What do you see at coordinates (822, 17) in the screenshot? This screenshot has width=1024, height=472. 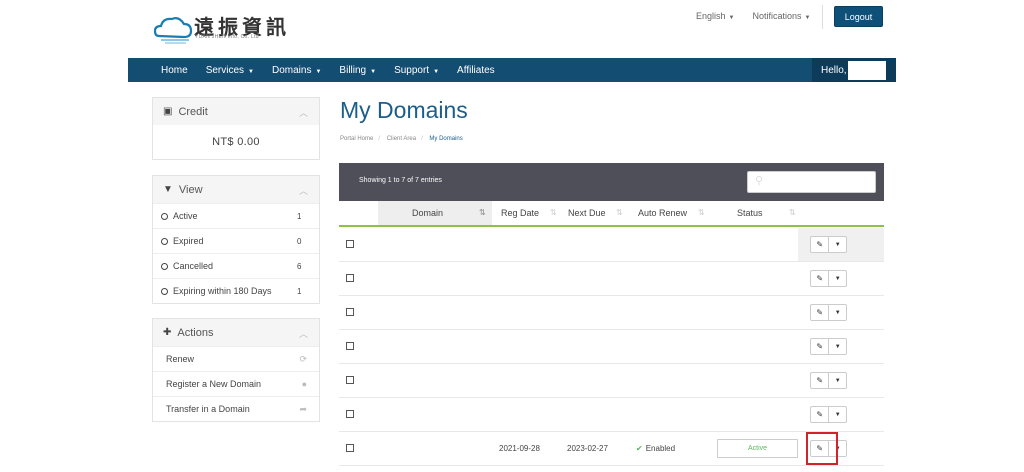 I see `divider` at bounding box center [822, 17].